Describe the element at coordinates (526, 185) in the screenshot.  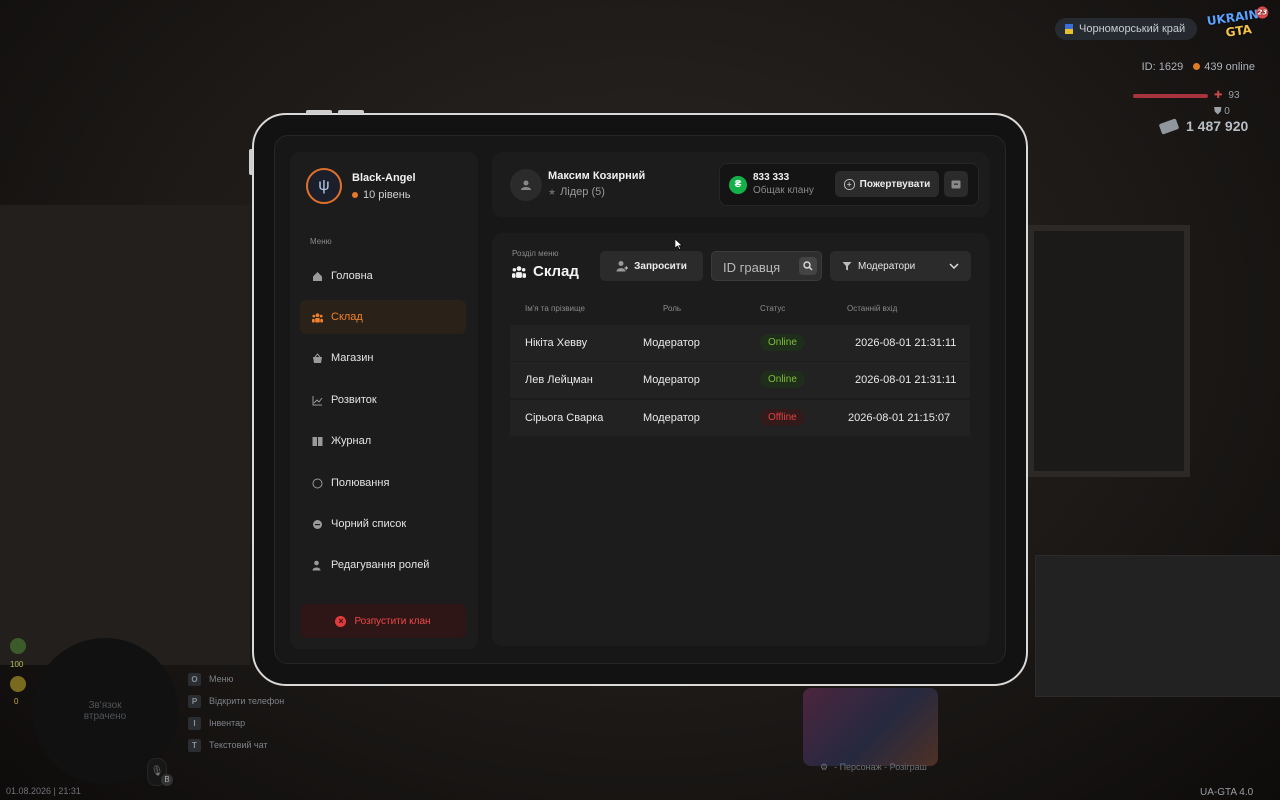
I see `user-icon` at that location.